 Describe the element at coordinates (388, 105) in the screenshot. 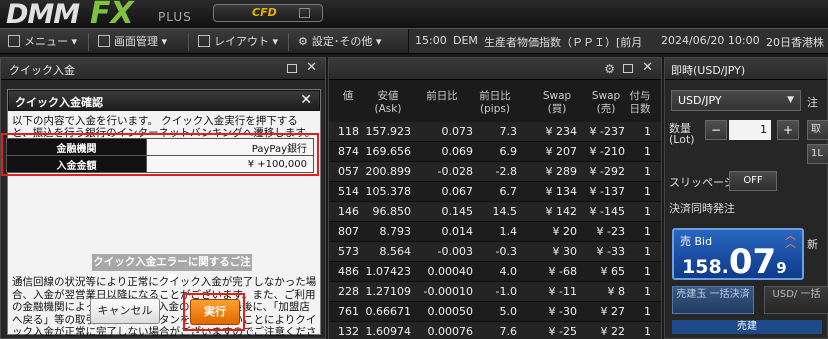

I see `column-header: 安値 (Ask)` at that location.